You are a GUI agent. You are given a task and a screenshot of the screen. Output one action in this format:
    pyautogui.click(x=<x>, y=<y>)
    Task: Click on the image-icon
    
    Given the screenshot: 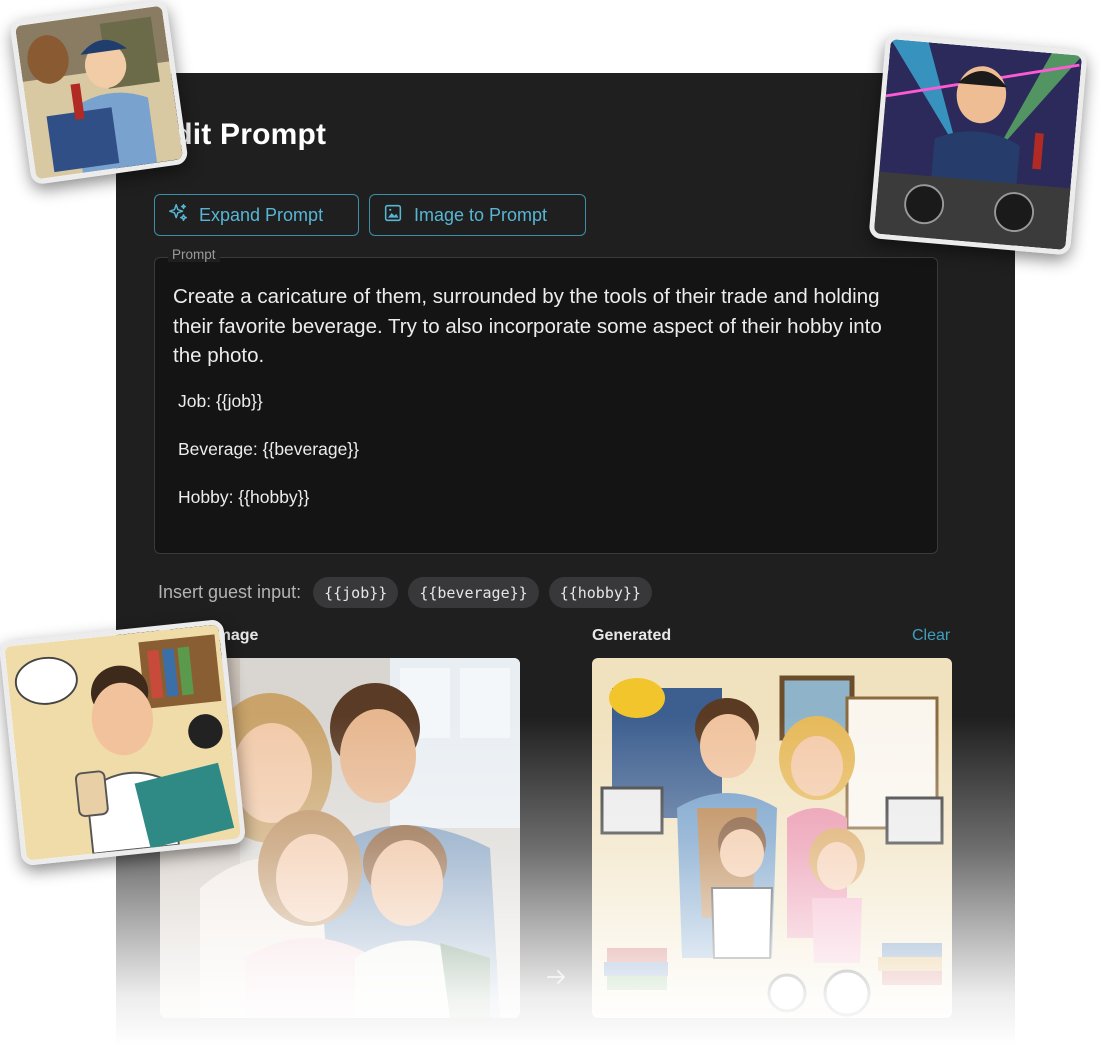 What is the action you would take?
    pyautogui.click(x=393, y=215)
    